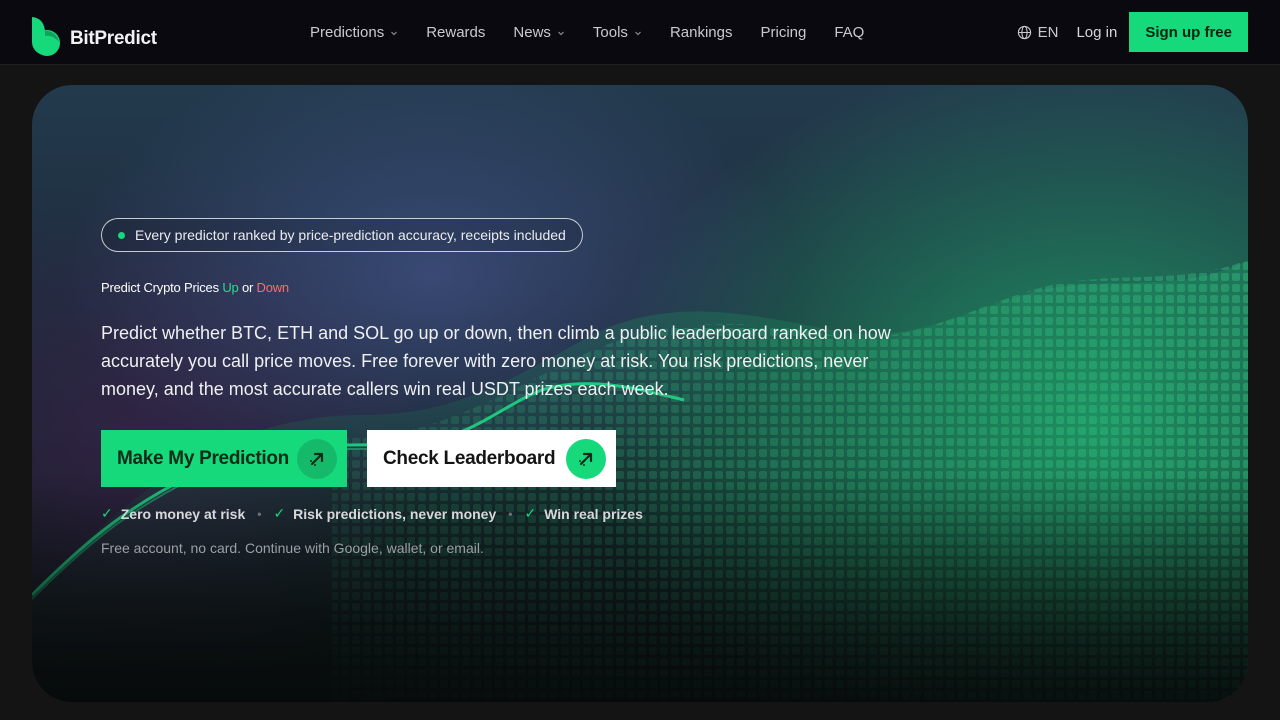 This screenshot has height=720, width=1280. What do you see at coordinates (273, 287) in the screenshot?
I see `eyebrow-down: Down` at bounding box center [273, 287].